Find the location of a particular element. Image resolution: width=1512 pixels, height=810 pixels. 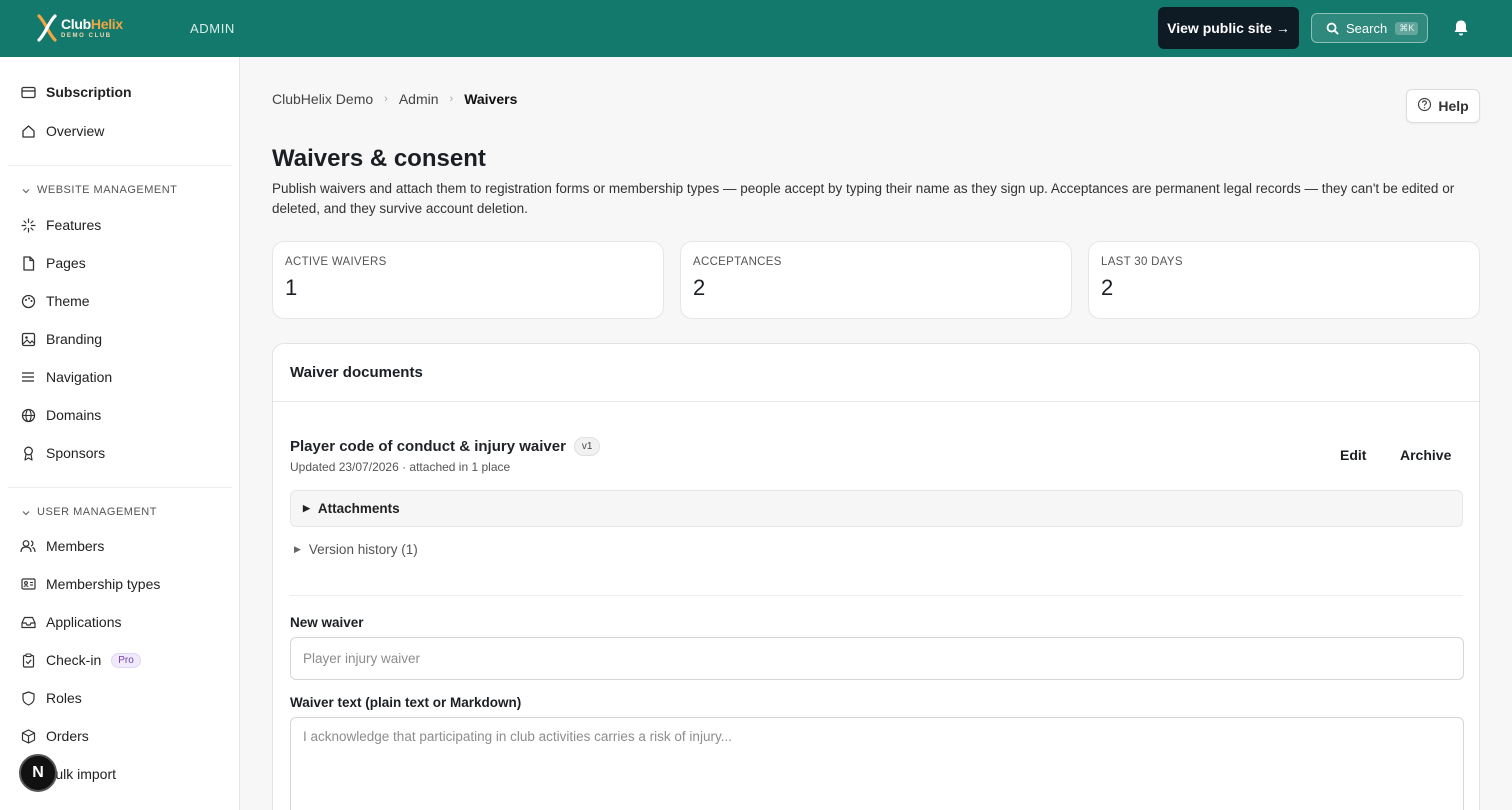

breadcrumb-item-current: Waivers is located at coordinates (491, 99).